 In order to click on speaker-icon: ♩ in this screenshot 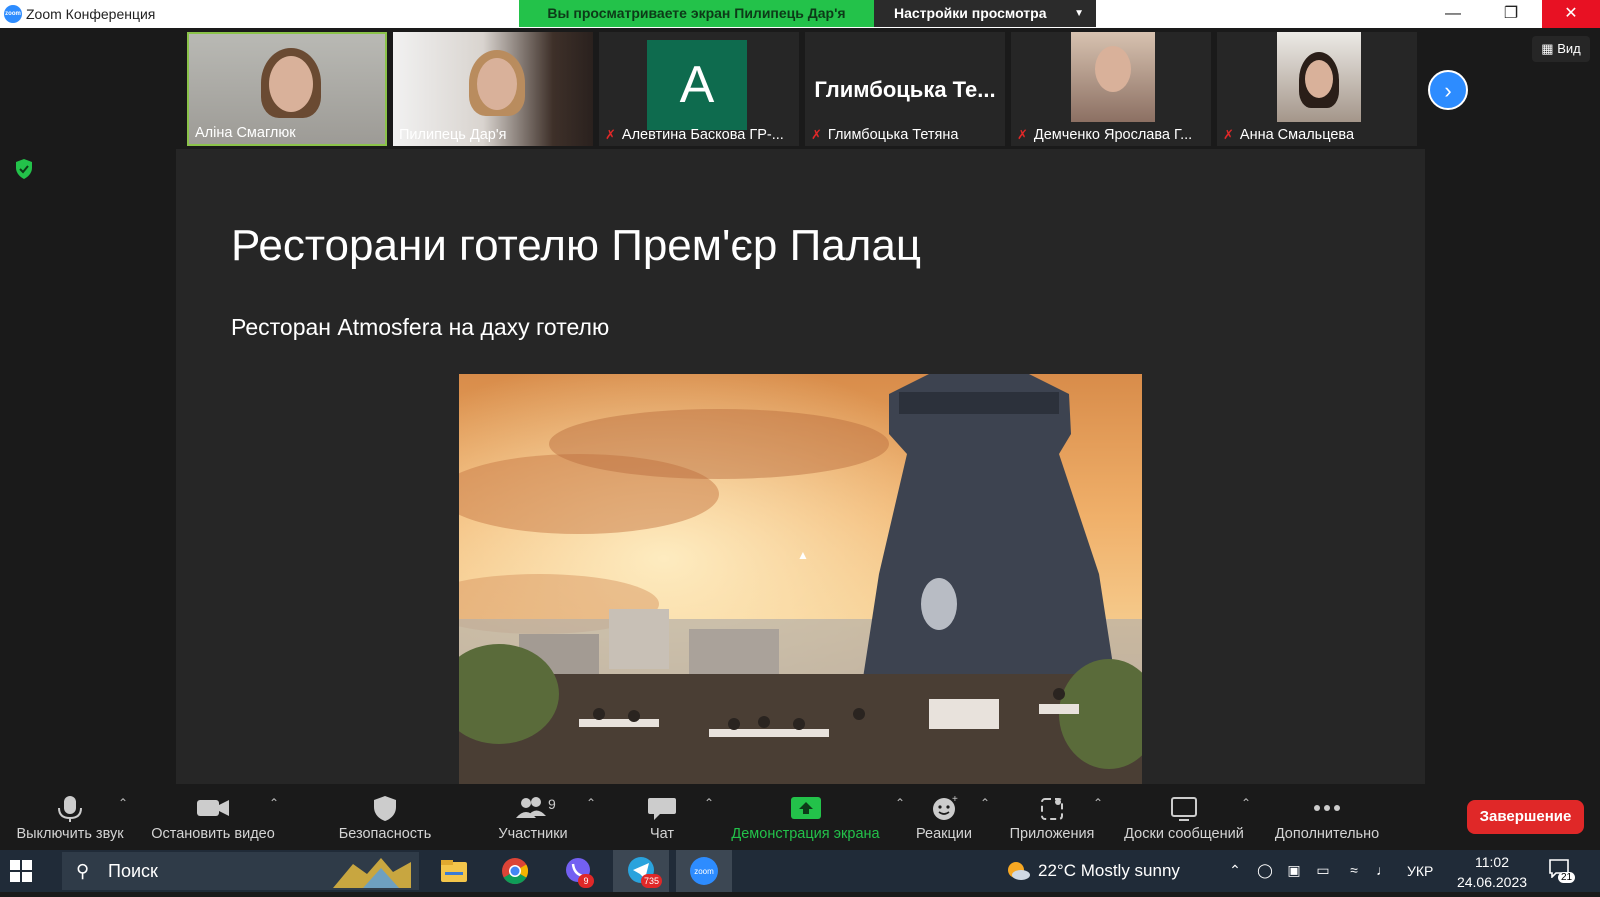, I will do `click(1383, 871)`.